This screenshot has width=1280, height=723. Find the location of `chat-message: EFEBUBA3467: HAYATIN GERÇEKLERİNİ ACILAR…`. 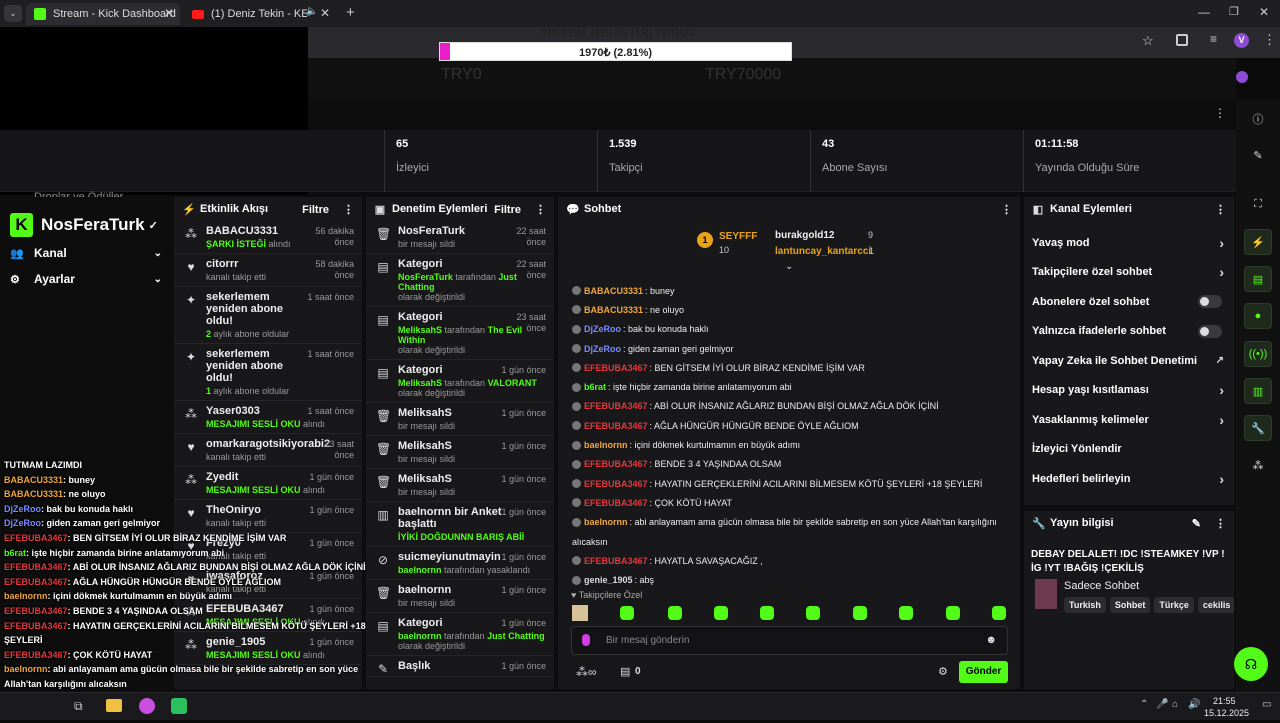

chat-message: EFEBUBA3467: HAYATIN GERÇEKLERİNİ ACILAR… is located at coordinates (789, 483).